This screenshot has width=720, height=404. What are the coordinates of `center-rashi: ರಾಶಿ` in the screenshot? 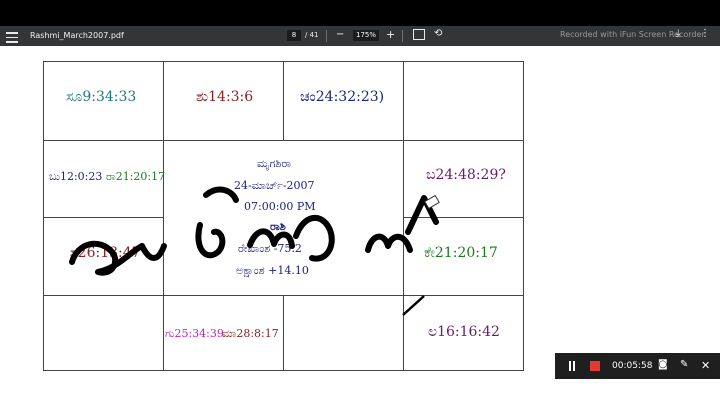 It's located at (278, 226).